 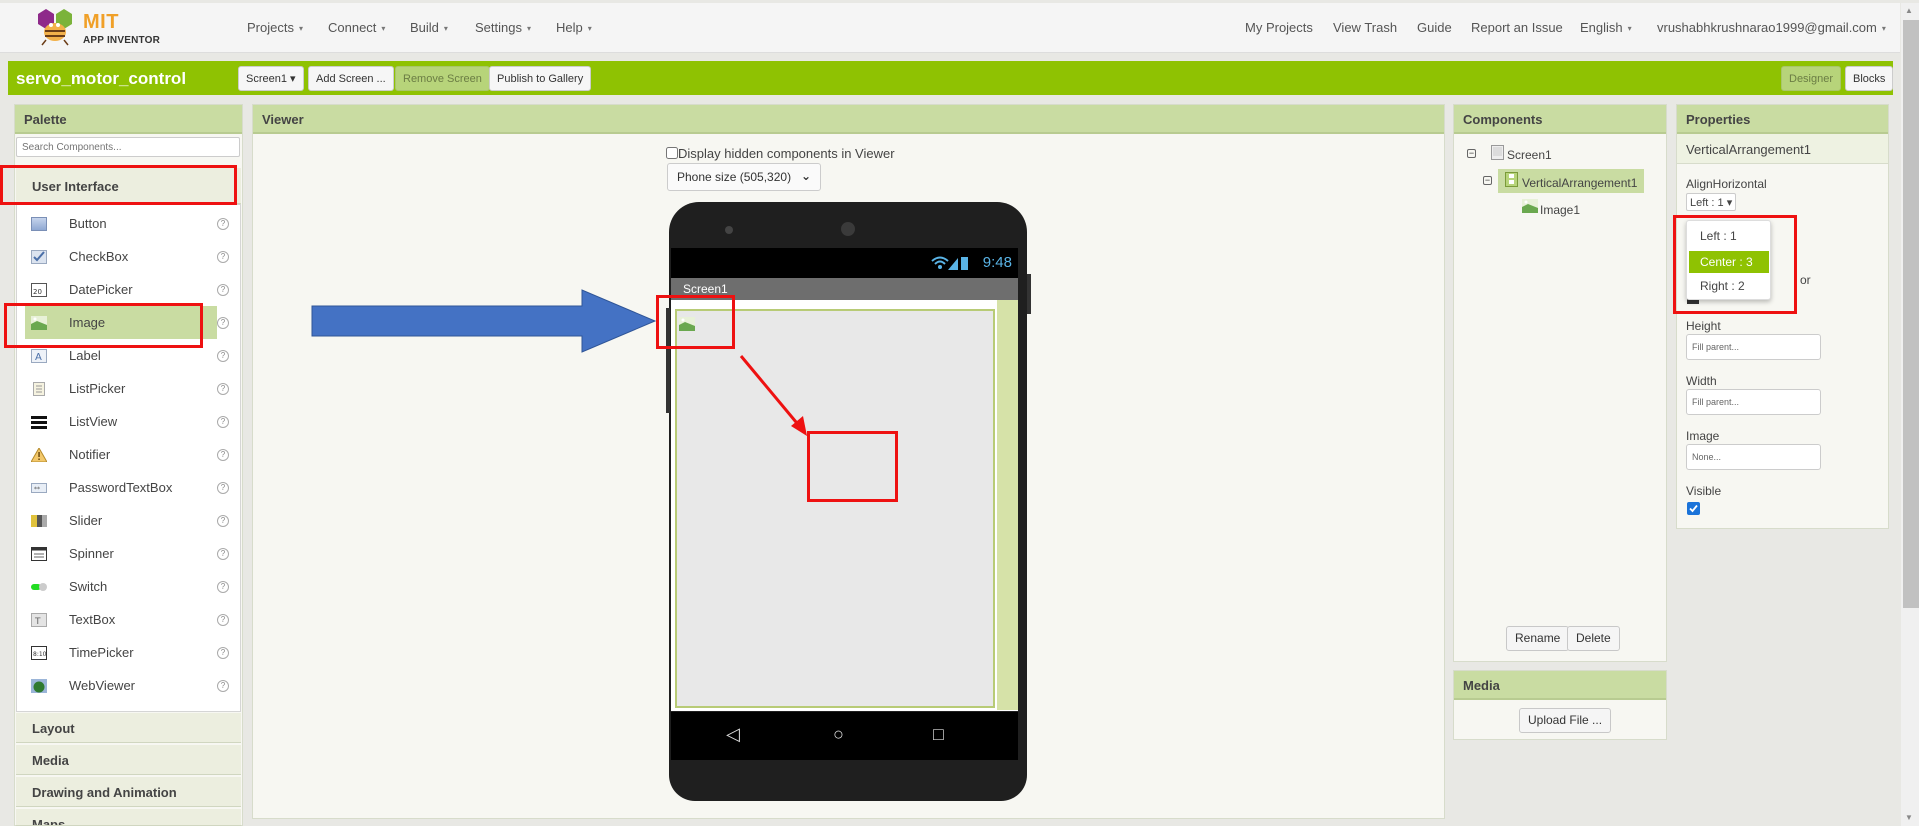 I want to click on category-drawing-animation: Drawing and Animation, so click(x=128, y=792).